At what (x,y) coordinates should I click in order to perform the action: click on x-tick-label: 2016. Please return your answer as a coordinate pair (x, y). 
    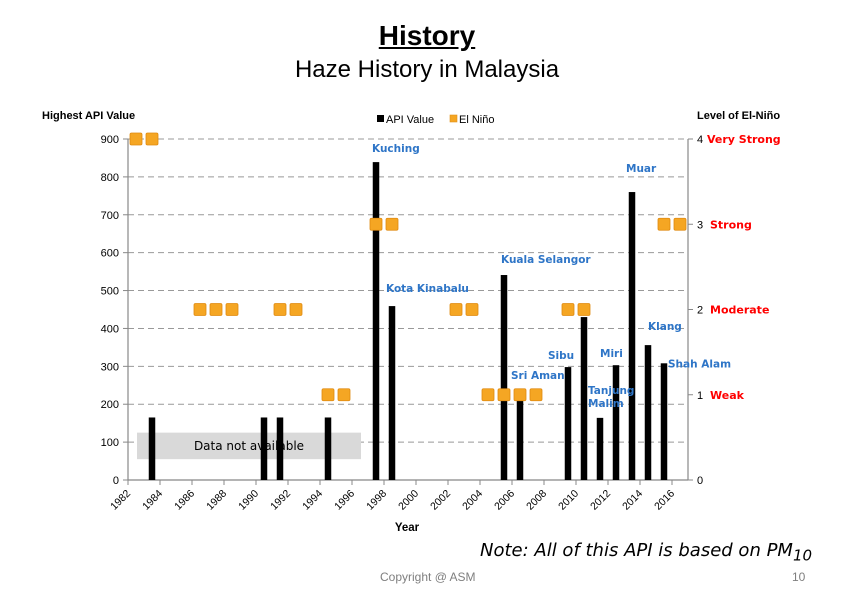
    Looking at the image, I should click on (664, 500).